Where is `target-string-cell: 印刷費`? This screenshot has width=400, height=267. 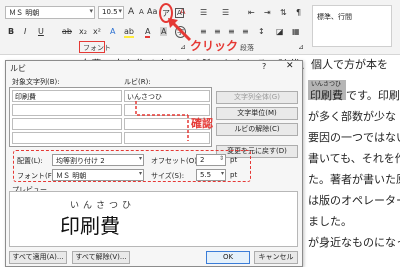 target-string-cell: 印刷費 is located at coordinates (67, 96).